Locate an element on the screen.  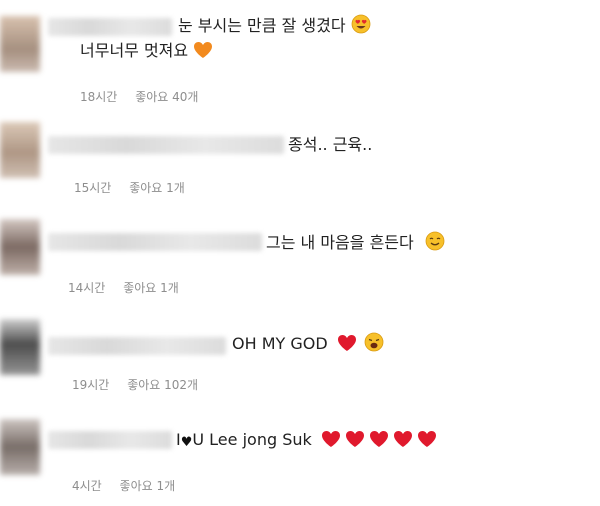
comment-text: OH MY GOD is located at coordinates (308, 343).